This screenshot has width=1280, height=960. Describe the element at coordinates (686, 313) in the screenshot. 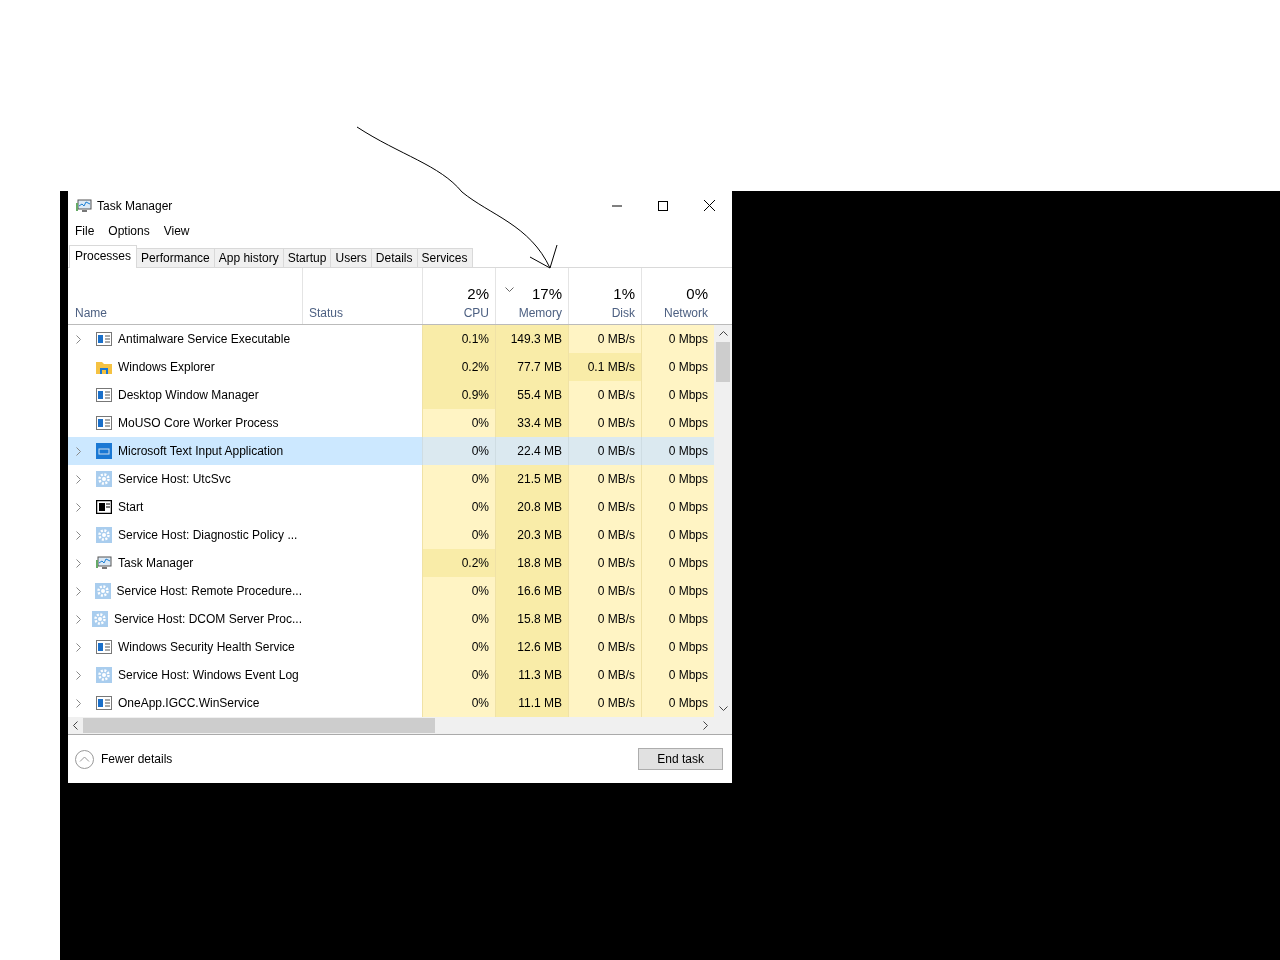

I see `column-header: Network` at that location.